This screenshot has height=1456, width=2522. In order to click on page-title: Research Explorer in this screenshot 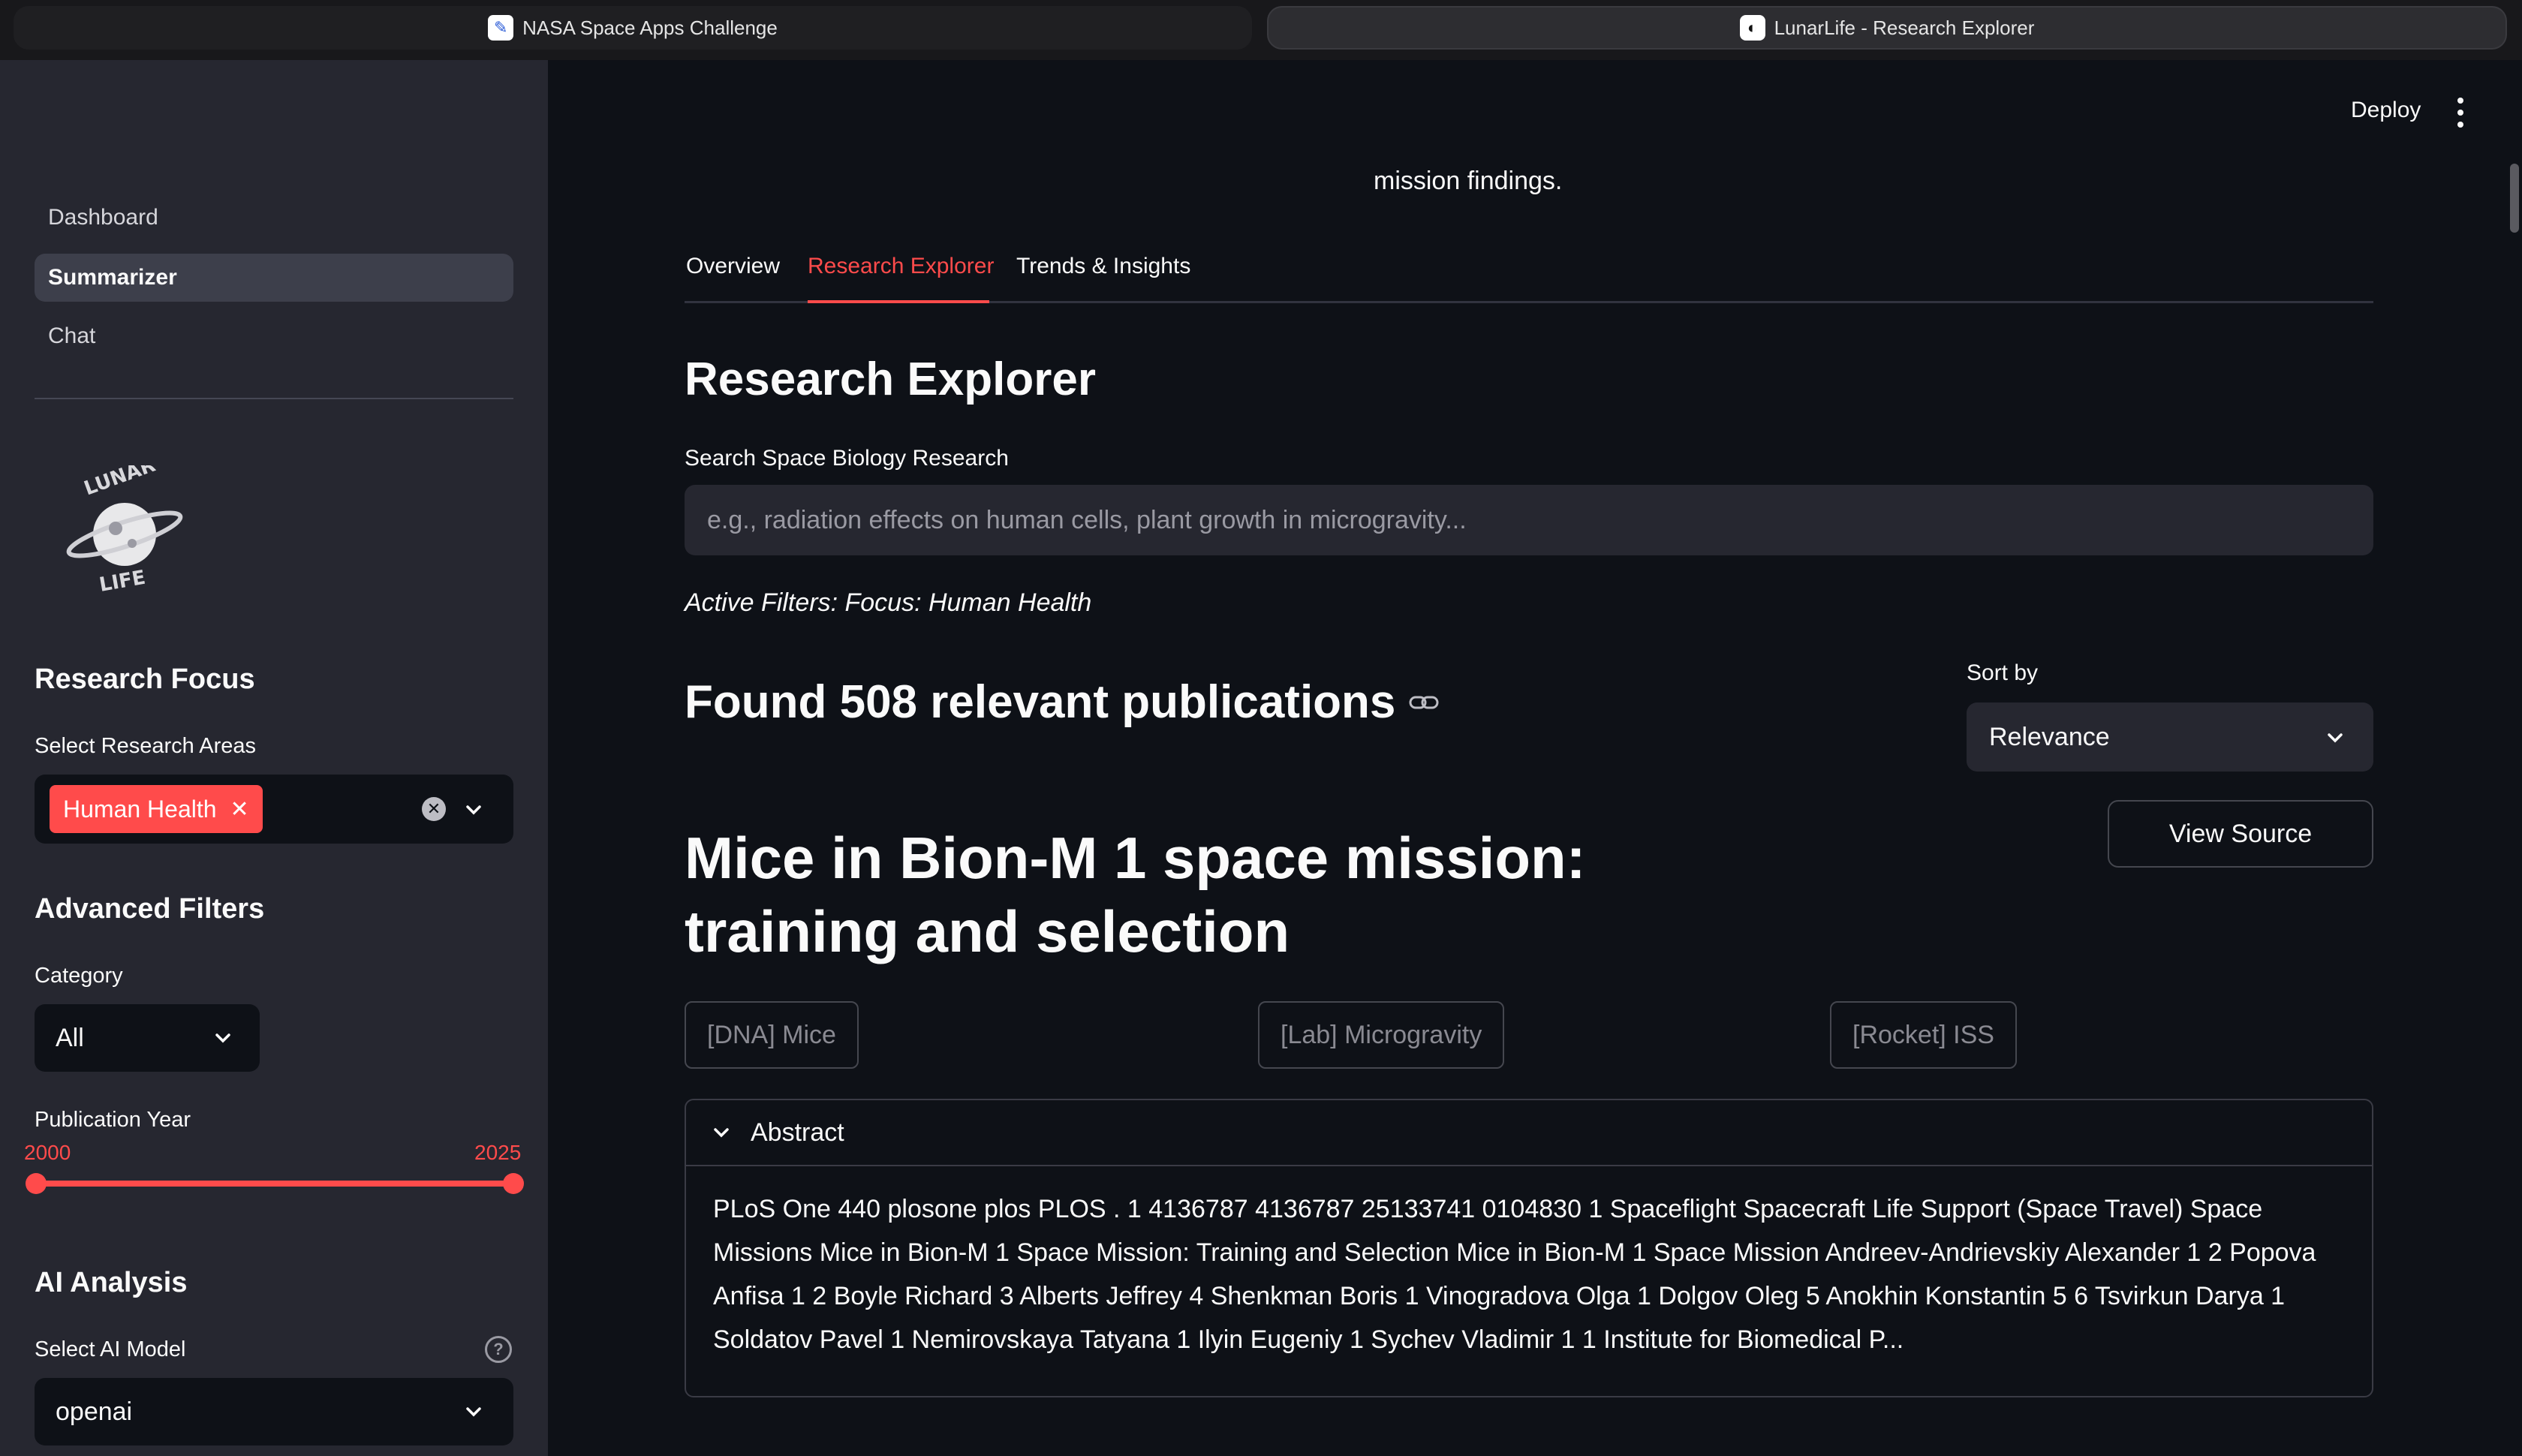, I will do `click(890, 379)`.